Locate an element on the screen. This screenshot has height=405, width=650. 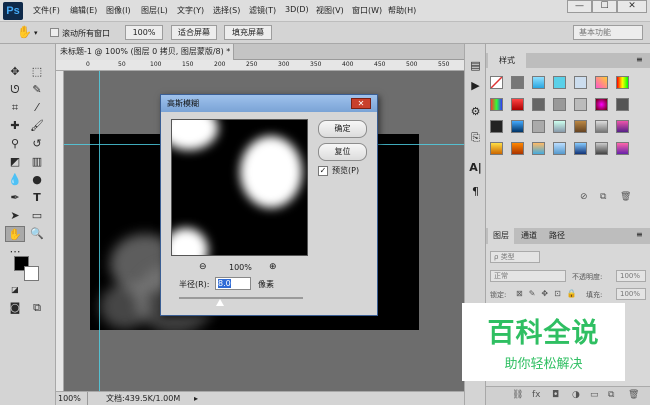
menu-image: 图像(I) is located at coordinates (118, 10).